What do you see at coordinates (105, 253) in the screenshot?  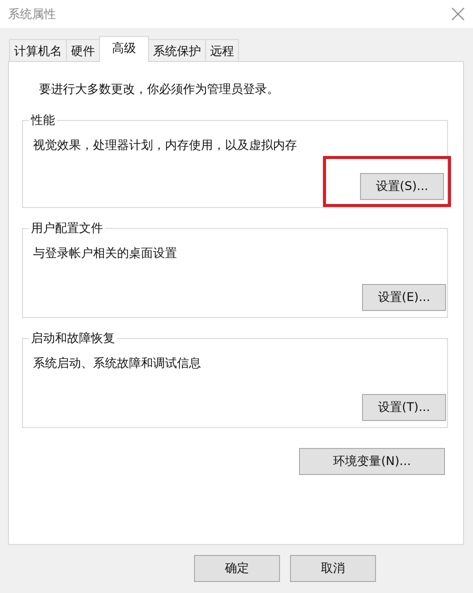 I see `group-description: 与登录帐户相关的桌面设置` at bounding box center [105, 253].